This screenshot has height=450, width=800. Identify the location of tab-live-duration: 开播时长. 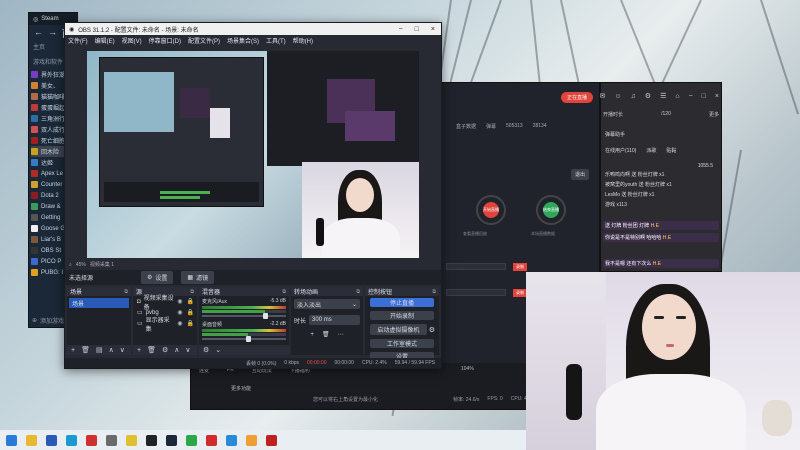
(613, 114).